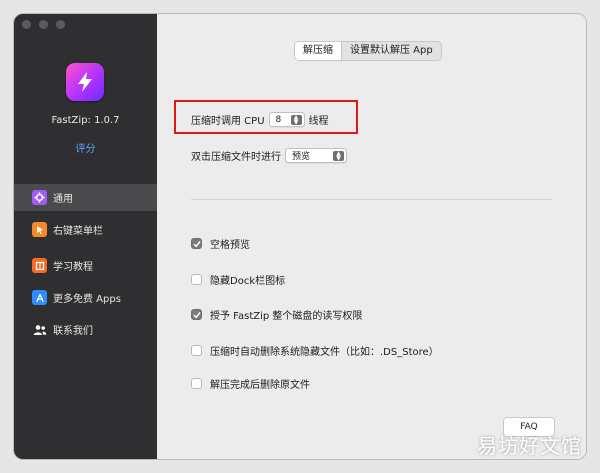  What do you see at coordinates (39, 197) in the screenshot?
I see `gear-icon` at bounding box center [39, 197].